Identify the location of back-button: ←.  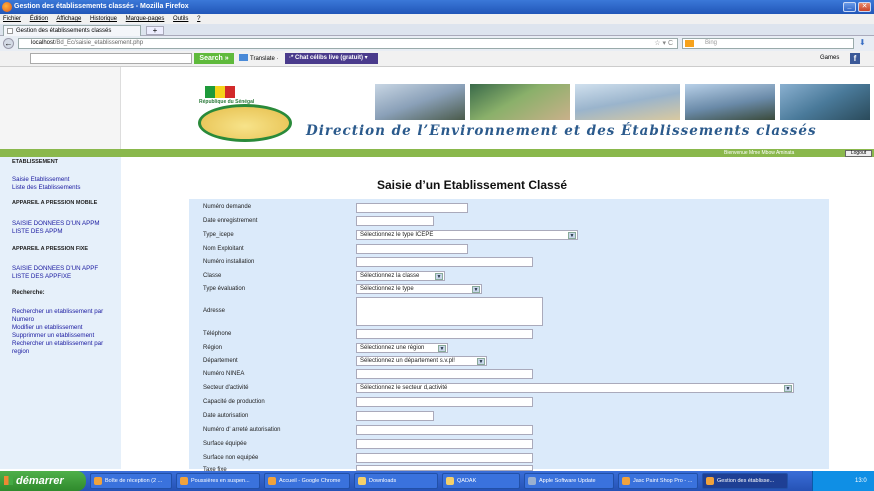
(8, 43).